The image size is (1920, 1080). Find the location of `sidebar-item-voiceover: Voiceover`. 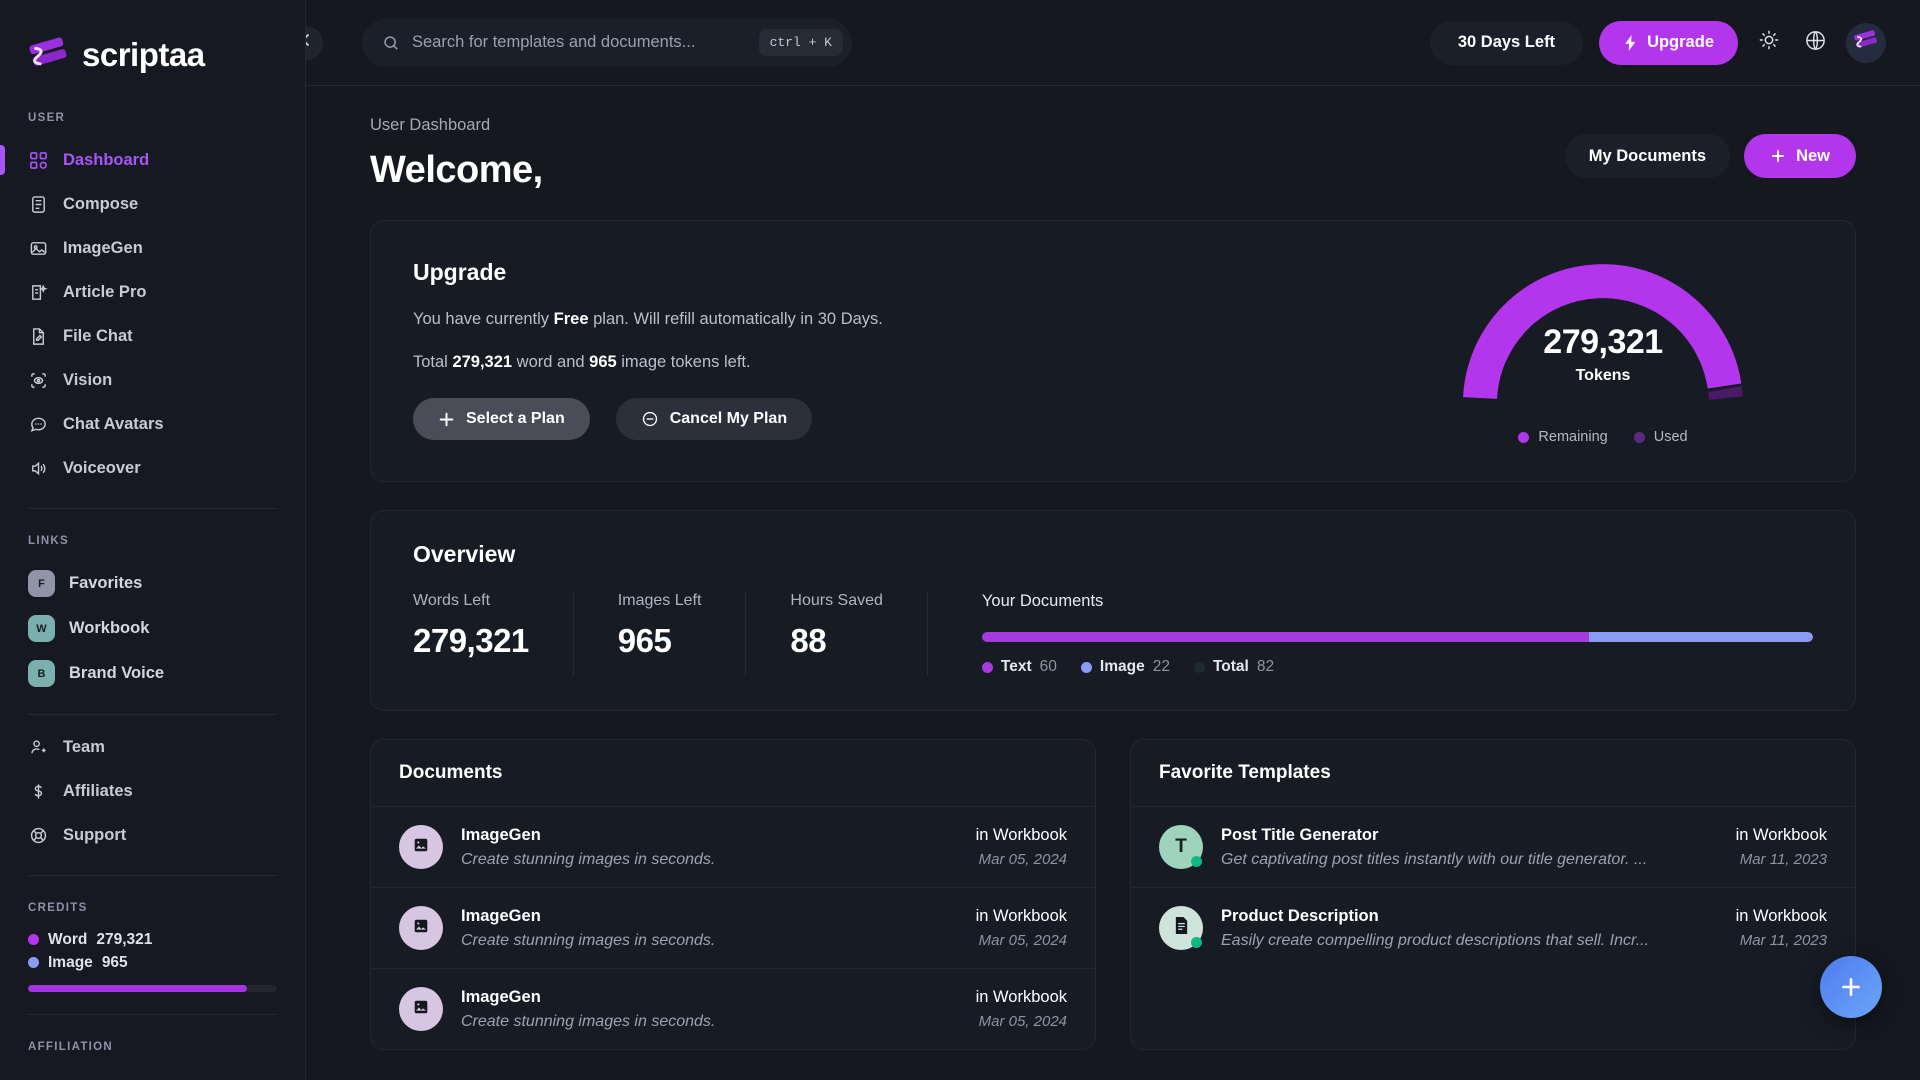

sidebar-item-voiceover: Voiceover is located at coordinates (152, 468).